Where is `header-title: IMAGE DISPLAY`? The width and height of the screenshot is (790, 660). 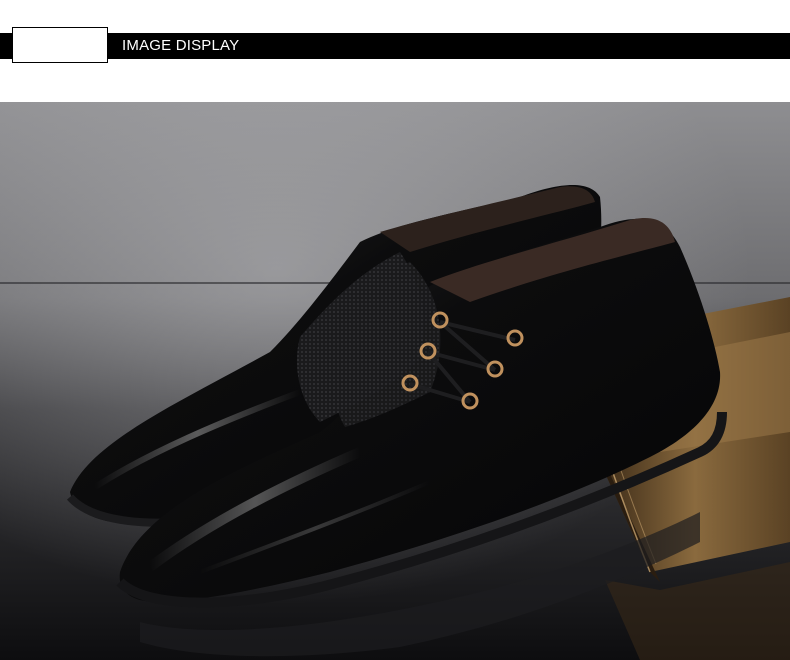 header-title: IMAGE DISPLAY is located at coordinates (181, 45).